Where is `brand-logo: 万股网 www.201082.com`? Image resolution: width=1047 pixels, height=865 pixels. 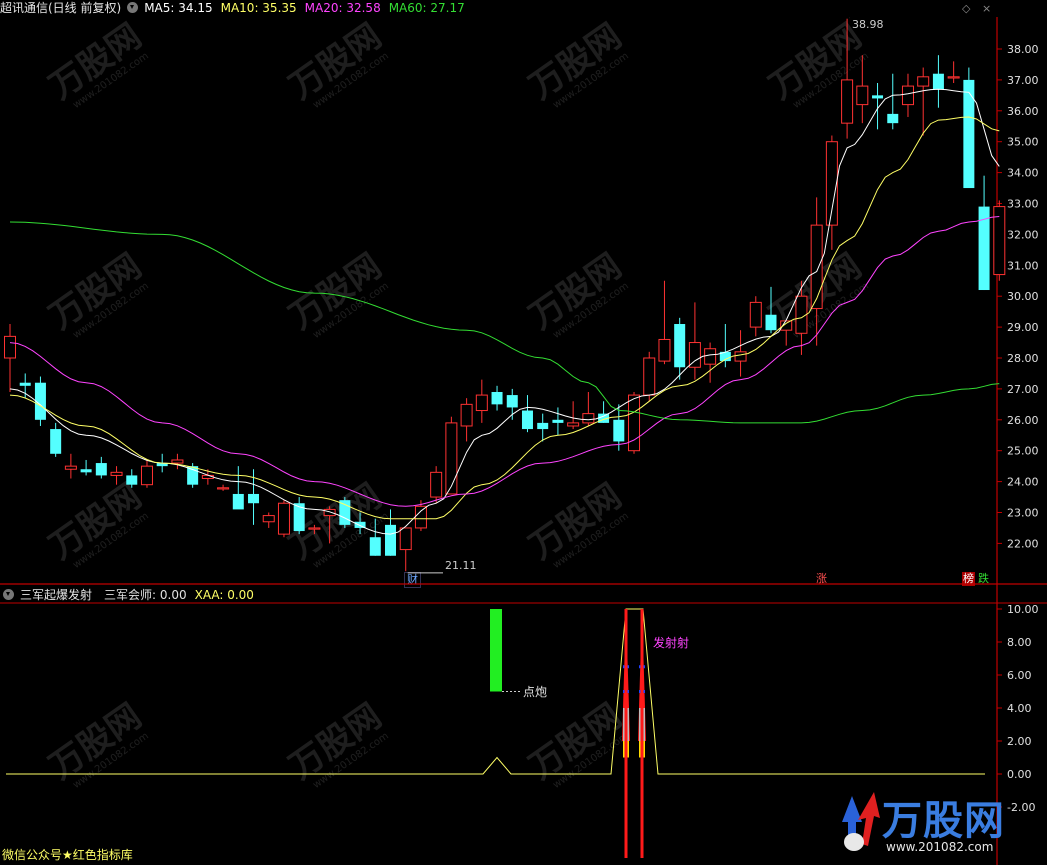
brand-logo: 万股网 www.201082.com is located at coordinates (932, 822).